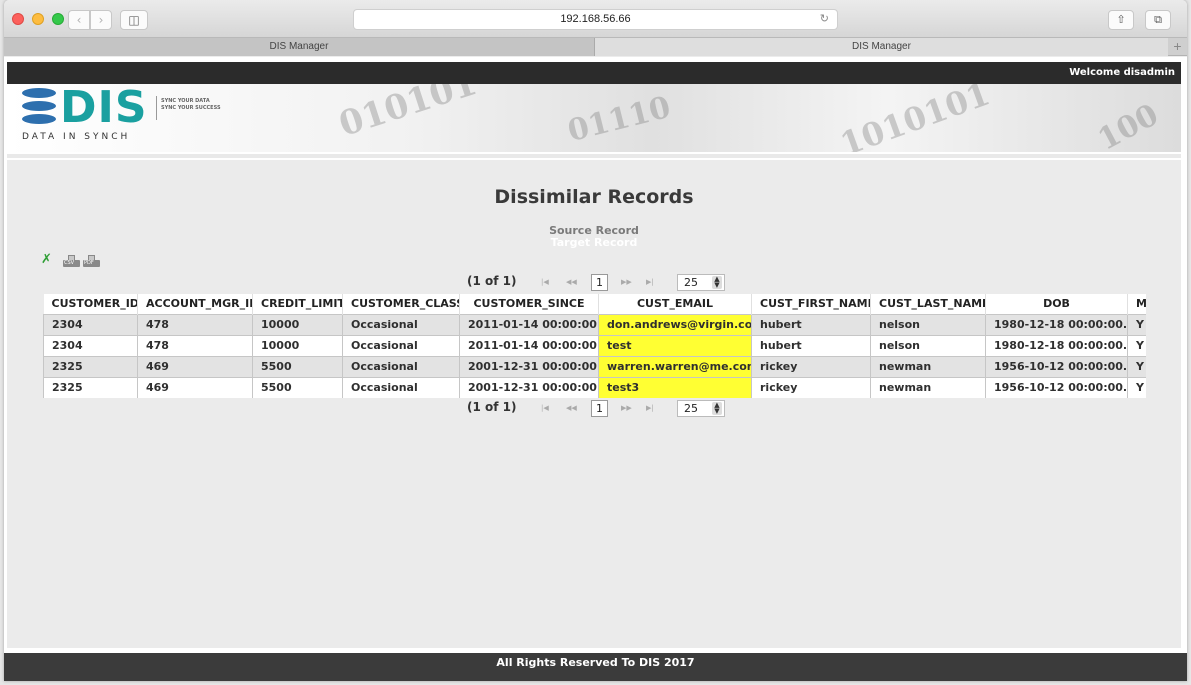  Describe the element at coordinates (1136, 304) in the screenshot. I see `column-header: MA` at that location.